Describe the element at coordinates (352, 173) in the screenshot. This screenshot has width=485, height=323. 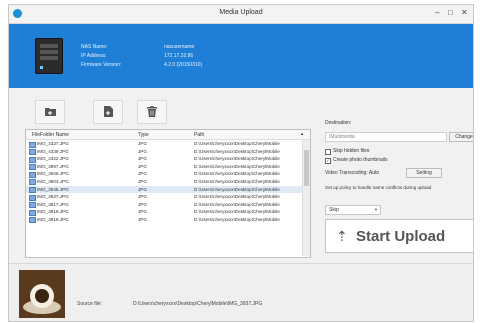
I see `video-transcoding-label: Video Transcoding: Auto` at that location.